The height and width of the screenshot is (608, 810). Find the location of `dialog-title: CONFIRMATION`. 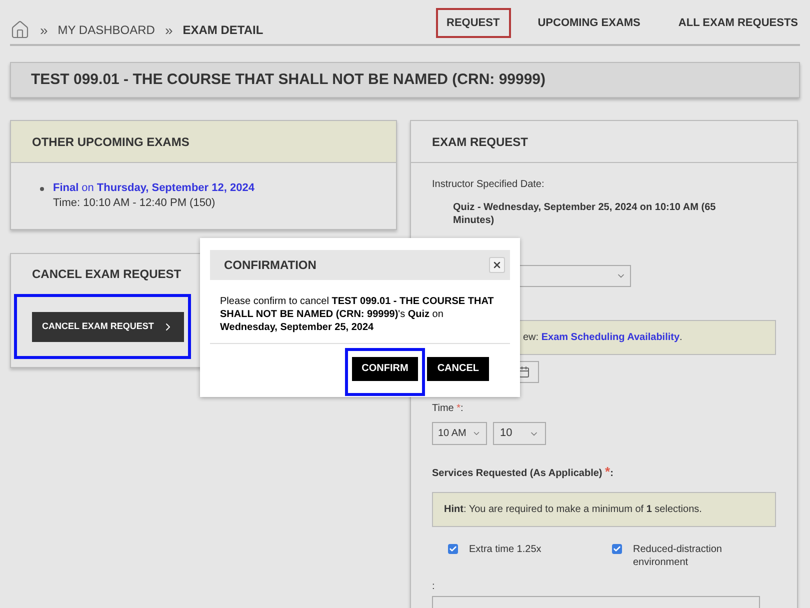

dialog-title: CONFIRMATION is located at coordinates (270, 265).